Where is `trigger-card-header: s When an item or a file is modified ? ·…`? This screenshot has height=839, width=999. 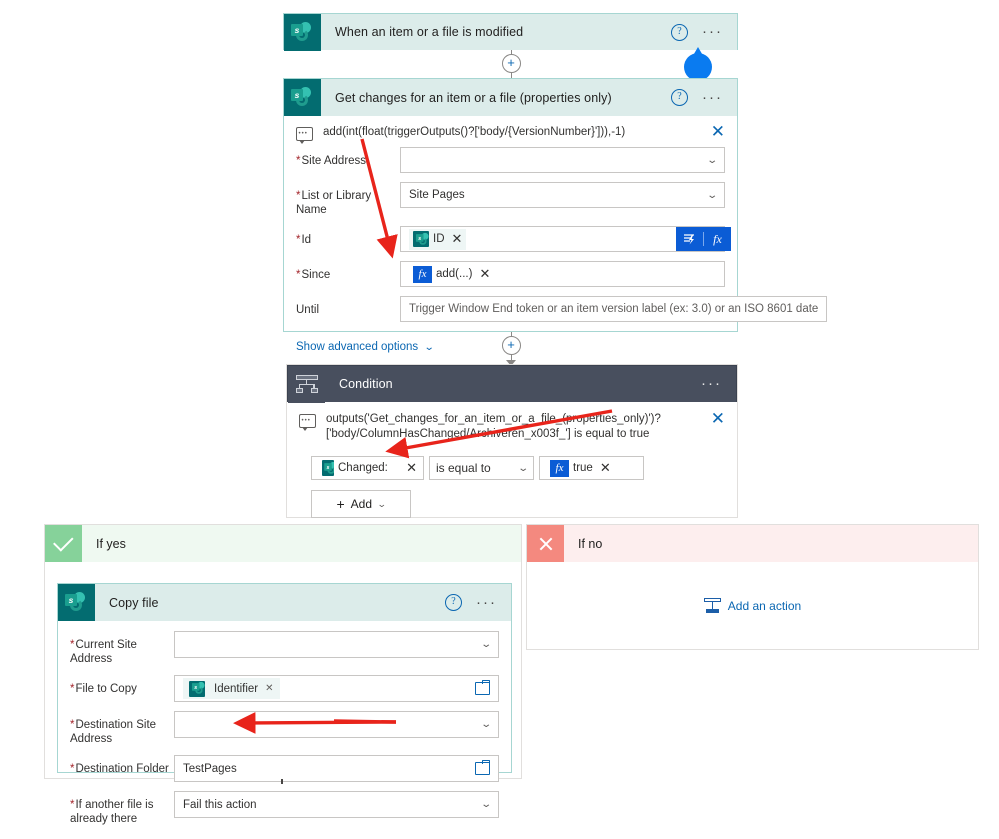 trigger-card-header: s When an item or a file is modified ? ·… is located at coordinates (510, 32).